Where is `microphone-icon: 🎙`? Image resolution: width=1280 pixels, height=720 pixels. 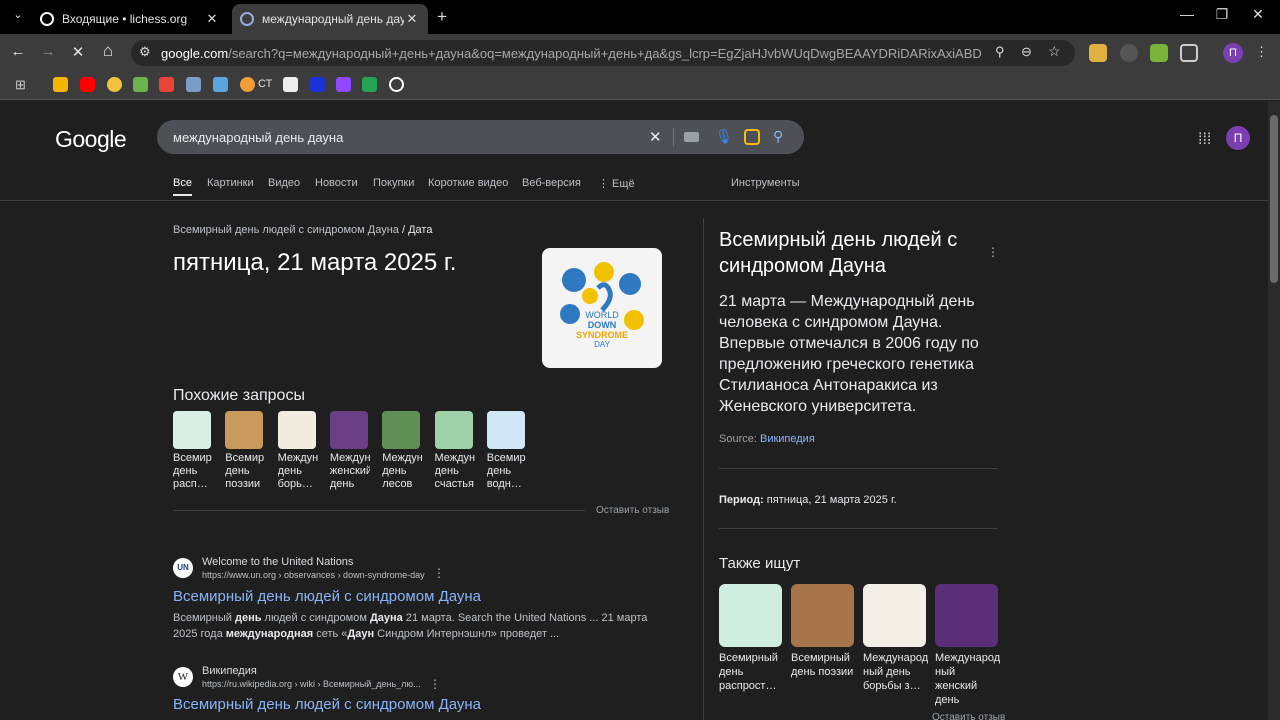
microphone-icon: 🎙 is located at coordinates (724, 136).